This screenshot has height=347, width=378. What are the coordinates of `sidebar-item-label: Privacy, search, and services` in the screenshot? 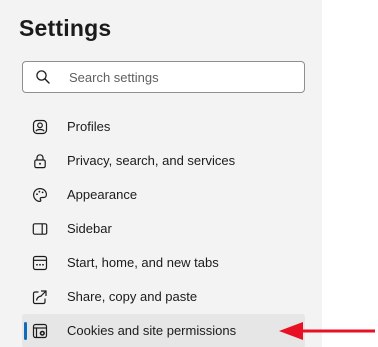 It's located at (151, 160).